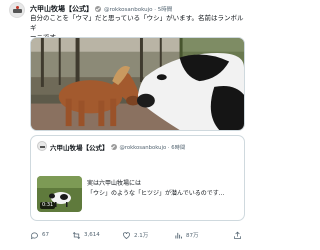 Image resolution: width=320 pixels, height=250 pixels. I want to click on quoted-handle-text: @rokkosanbokujo, so click(143, 147).